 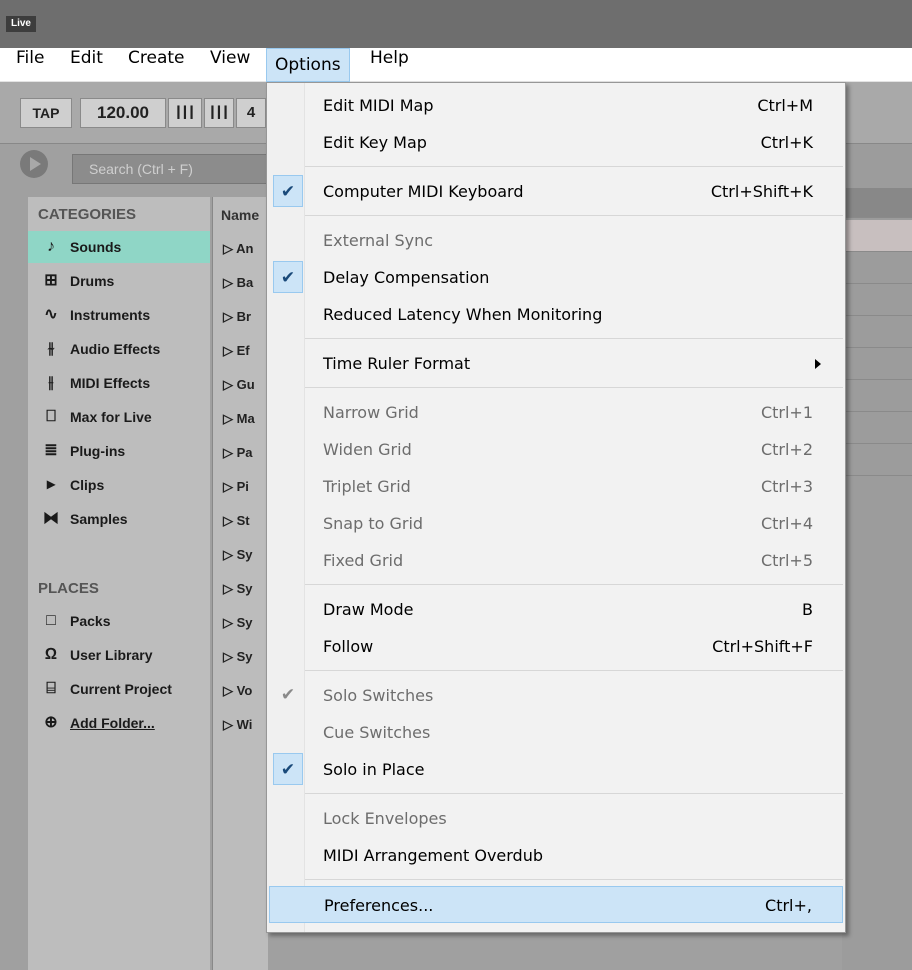 What do you see at coordinates (373, 523) in the screenshot?
I see `menu-item-label: Snap to Grid` at bounding box center [373, 523].